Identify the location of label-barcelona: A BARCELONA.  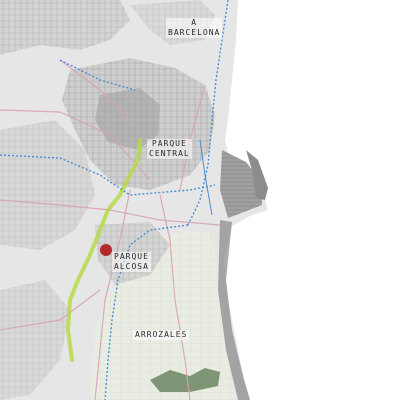
(194, 28).